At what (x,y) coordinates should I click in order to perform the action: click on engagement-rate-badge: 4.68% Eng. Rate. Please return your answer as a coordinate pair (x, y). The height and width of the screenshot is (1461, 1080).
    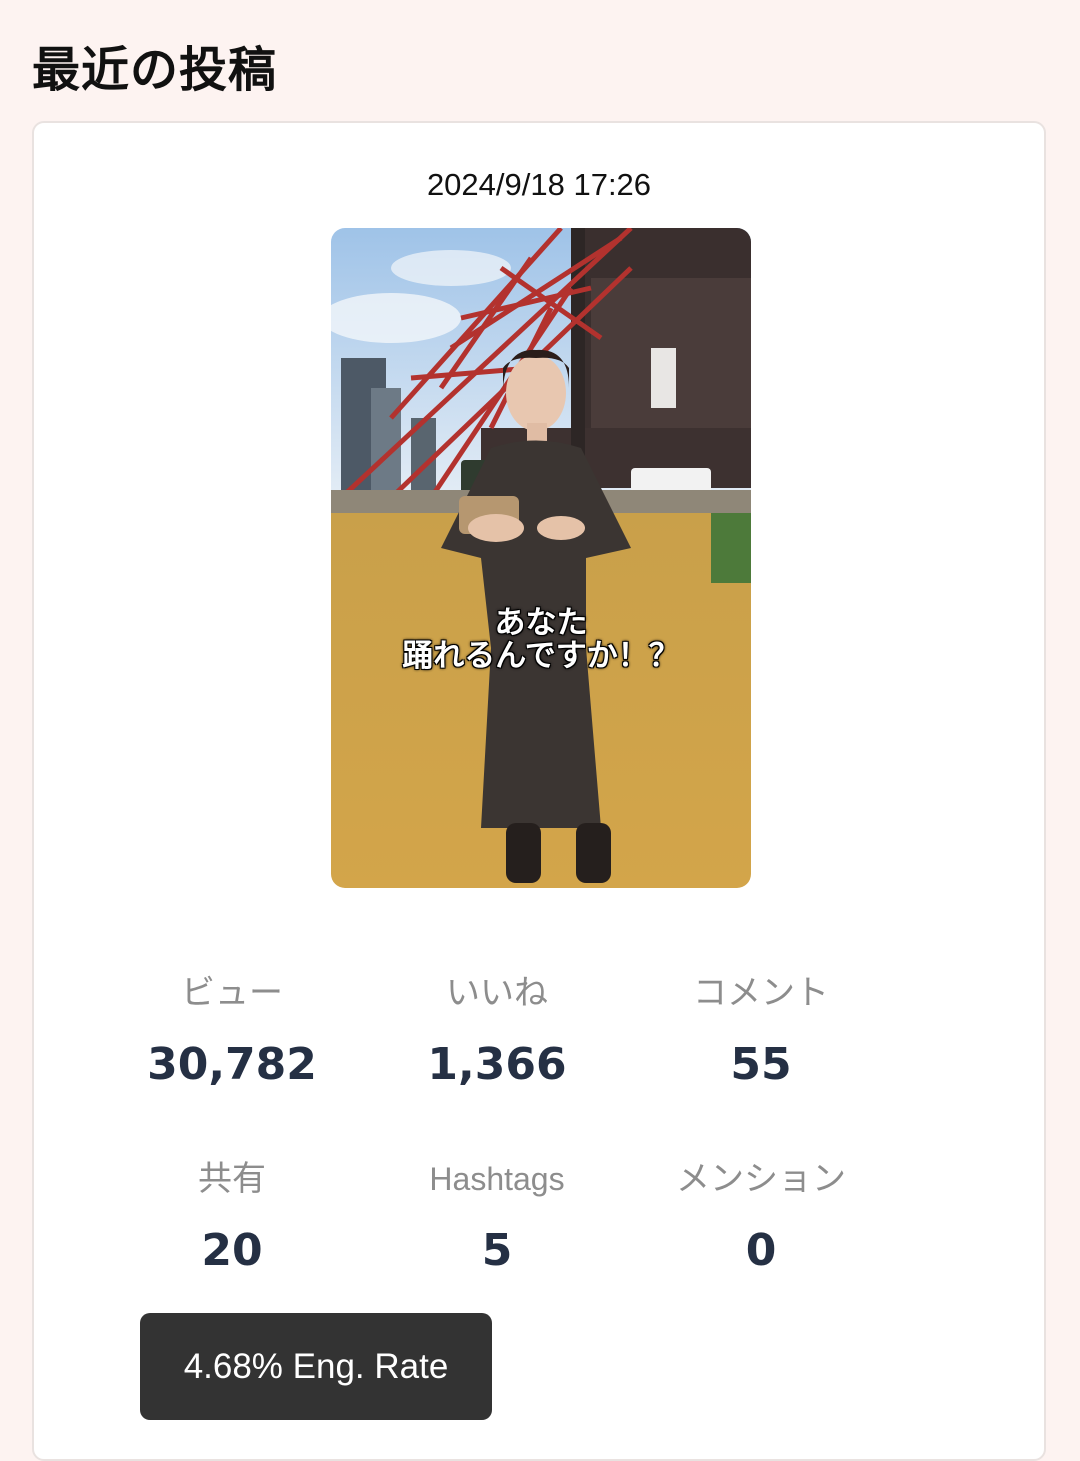
    Looking at the image, I should click on (316, 1366).